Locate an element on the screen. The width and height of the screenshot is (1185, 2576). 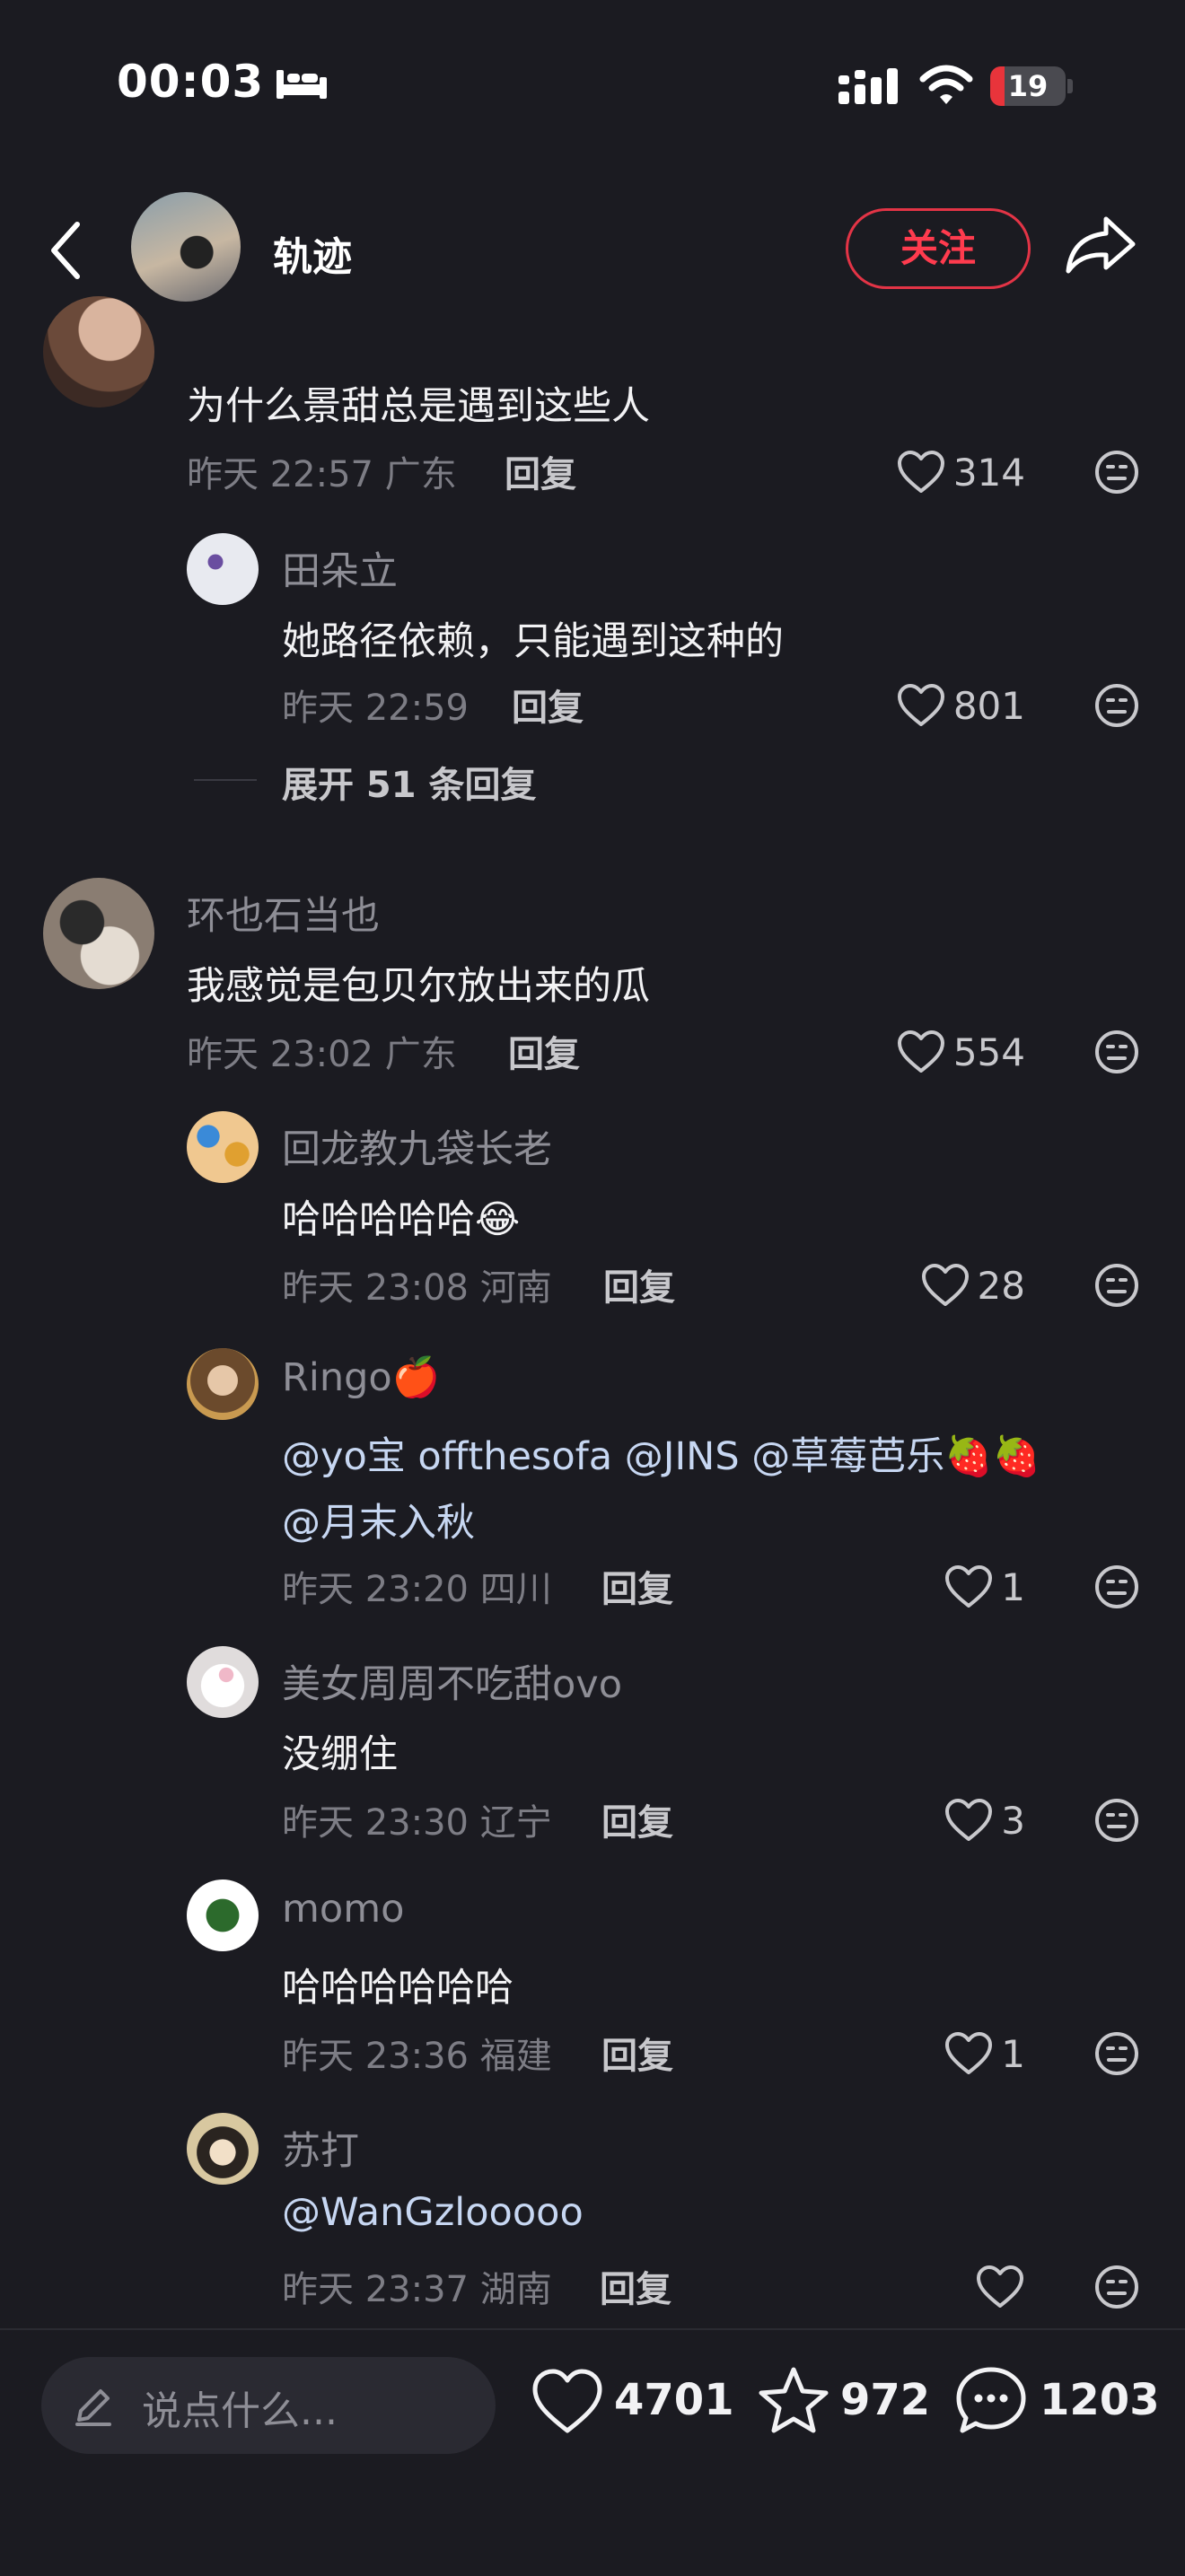
comment-meta: 昨天 22:57 广东 is located at coordinates (322, 474).